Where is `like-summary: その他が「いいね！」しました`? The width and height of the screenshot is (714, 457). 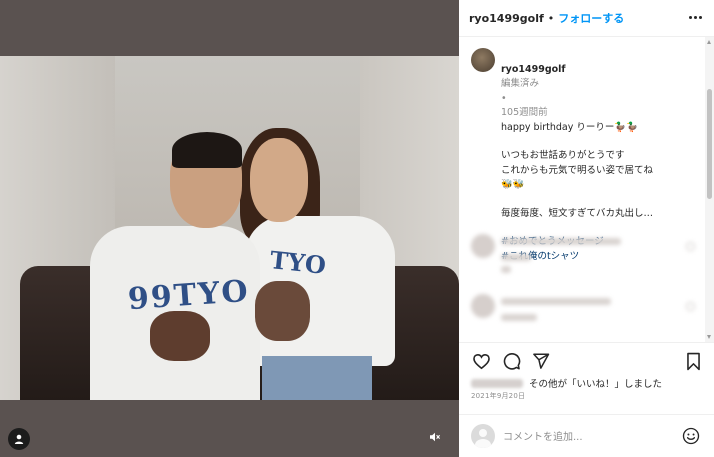 like-summary: その他が「いいね！」しました is located at coordinates (591, 383).